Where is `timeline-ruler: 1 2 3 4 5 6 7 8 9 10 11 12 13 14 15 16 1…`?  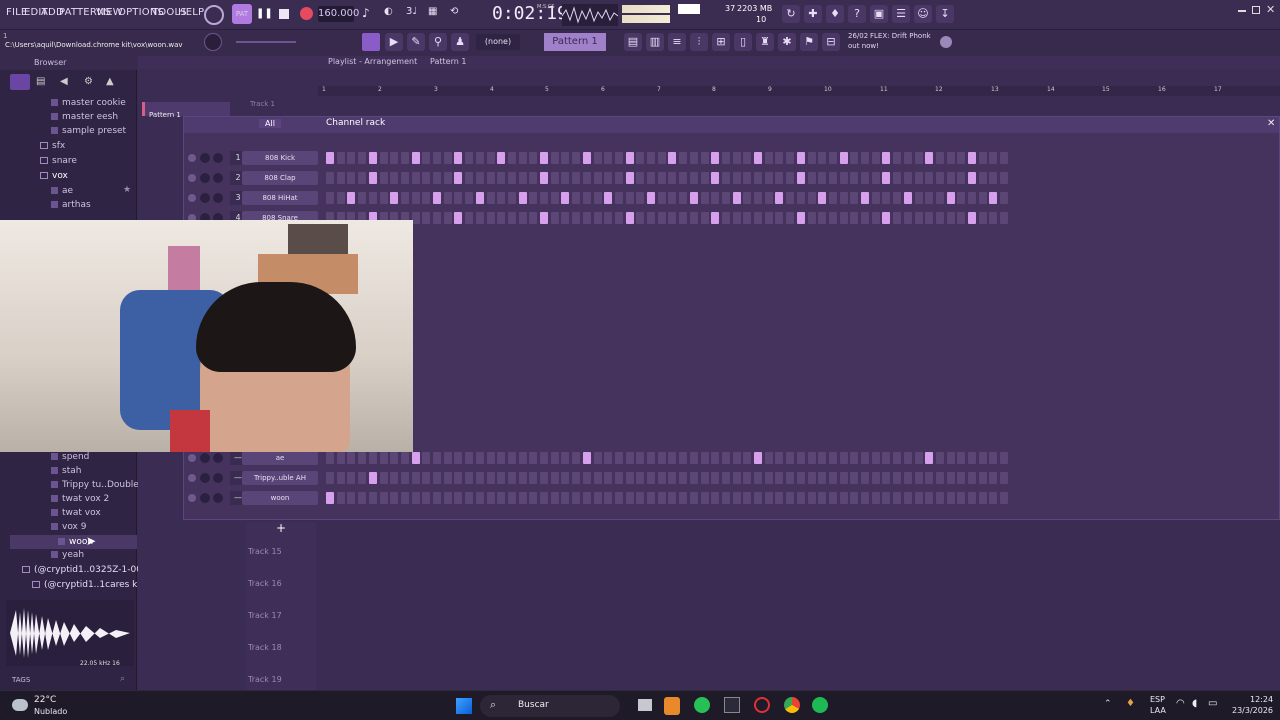 timeline-ruler: 1 2 3 4 5 6 7 8 9 10 11 12 13 14 15 16 1… is located at coordinates (799, 91).